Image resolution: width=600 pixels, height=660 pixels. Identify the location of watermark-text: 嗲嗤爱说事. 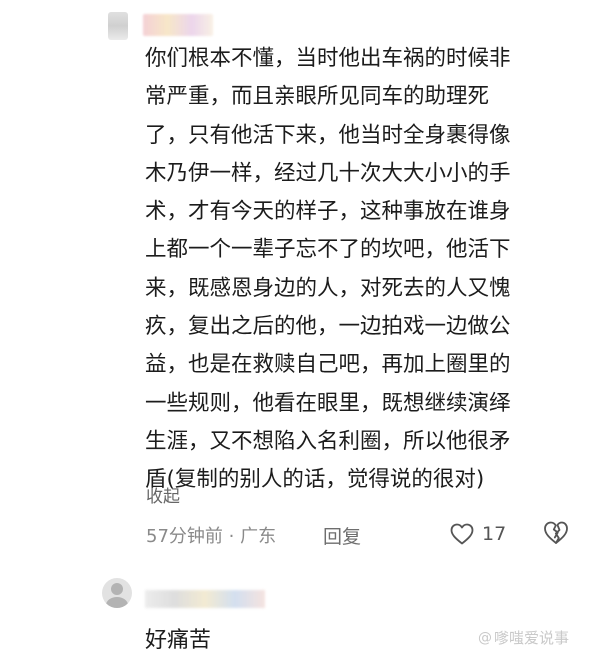
(532, 638).